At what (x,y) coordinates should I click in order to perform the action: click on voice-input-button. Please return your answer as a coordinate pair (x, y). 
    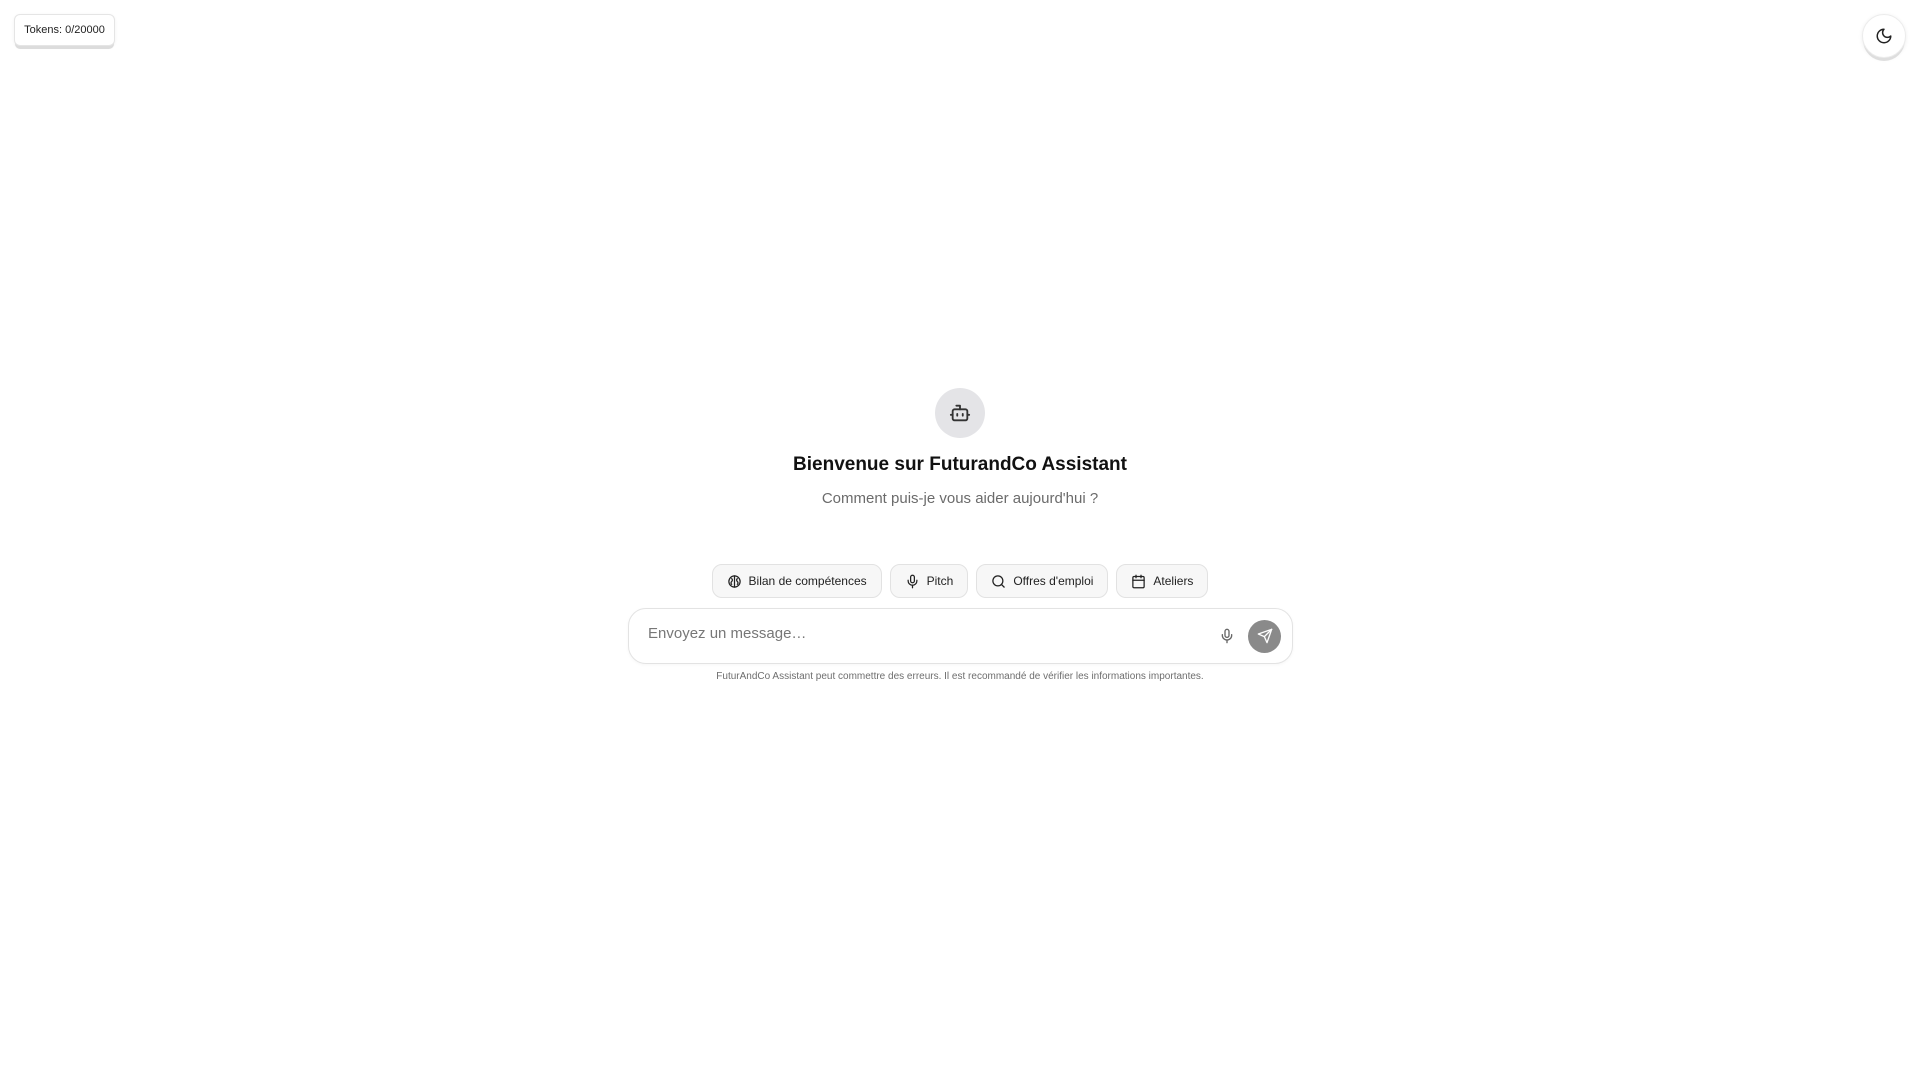
    Looking at the image, I should click on (1227, 636).